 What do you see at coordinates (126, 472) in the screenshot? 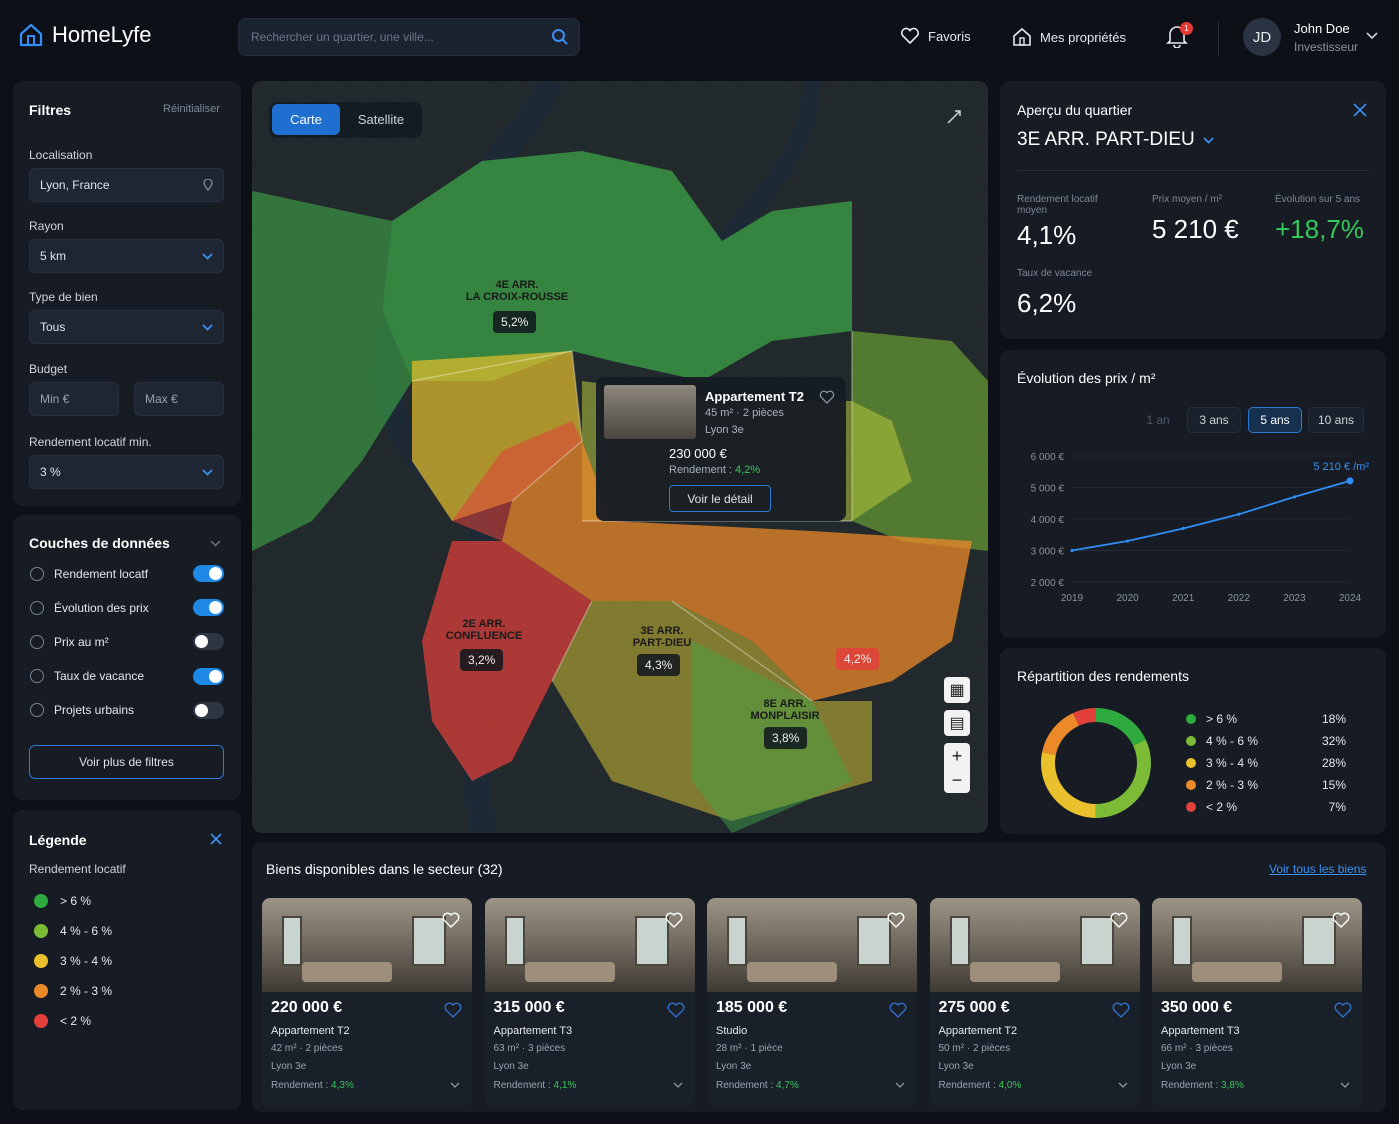
I see `yield-min-select: 3 %` at bounding box center [126, 472].